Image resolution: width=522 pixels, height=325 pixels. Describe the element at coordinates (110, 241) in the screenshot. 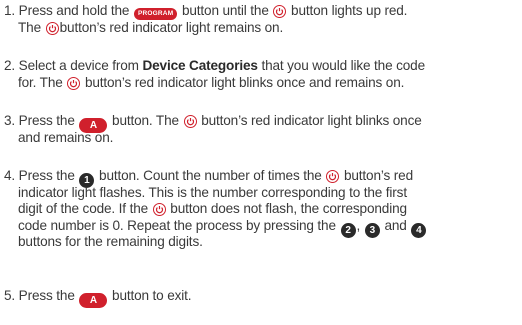

I see `step-4-text-j: buttons for the remaining digits.` at that location.